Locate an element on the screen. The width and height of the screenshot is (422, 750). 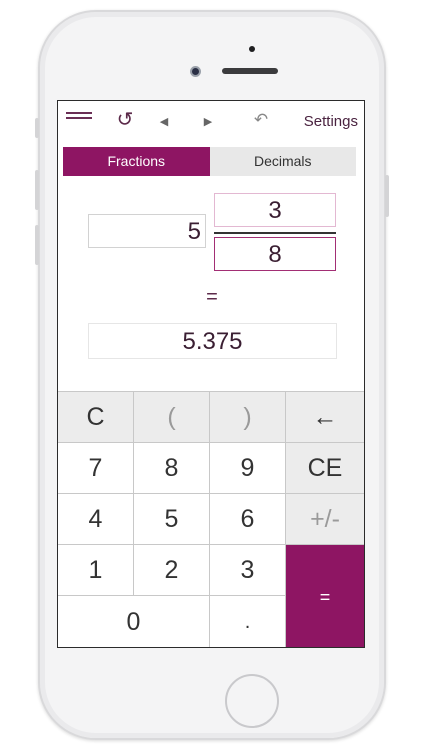
numerator-input: 3 is located at coordinates (275, 210).